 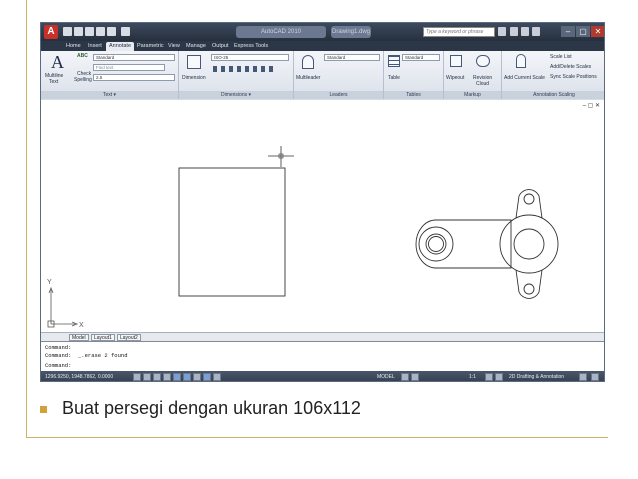 What do you see at coordinates (187, 377) in the screenshot?
I see `osnap-toggle` at bounding box center [187, 377].